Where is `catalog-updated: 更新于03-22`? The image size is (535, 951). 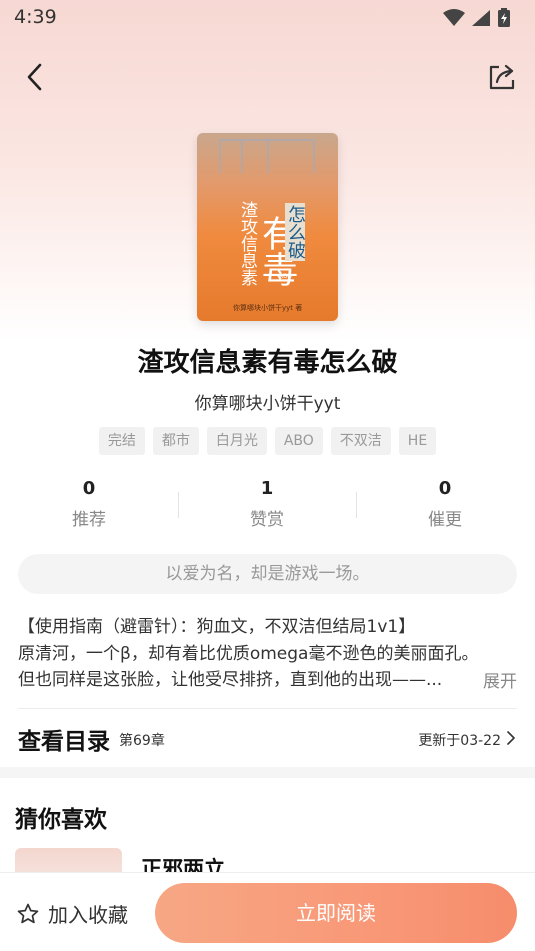 catalog-updated: 更新于03-22 is located at coordinates (459, 741).